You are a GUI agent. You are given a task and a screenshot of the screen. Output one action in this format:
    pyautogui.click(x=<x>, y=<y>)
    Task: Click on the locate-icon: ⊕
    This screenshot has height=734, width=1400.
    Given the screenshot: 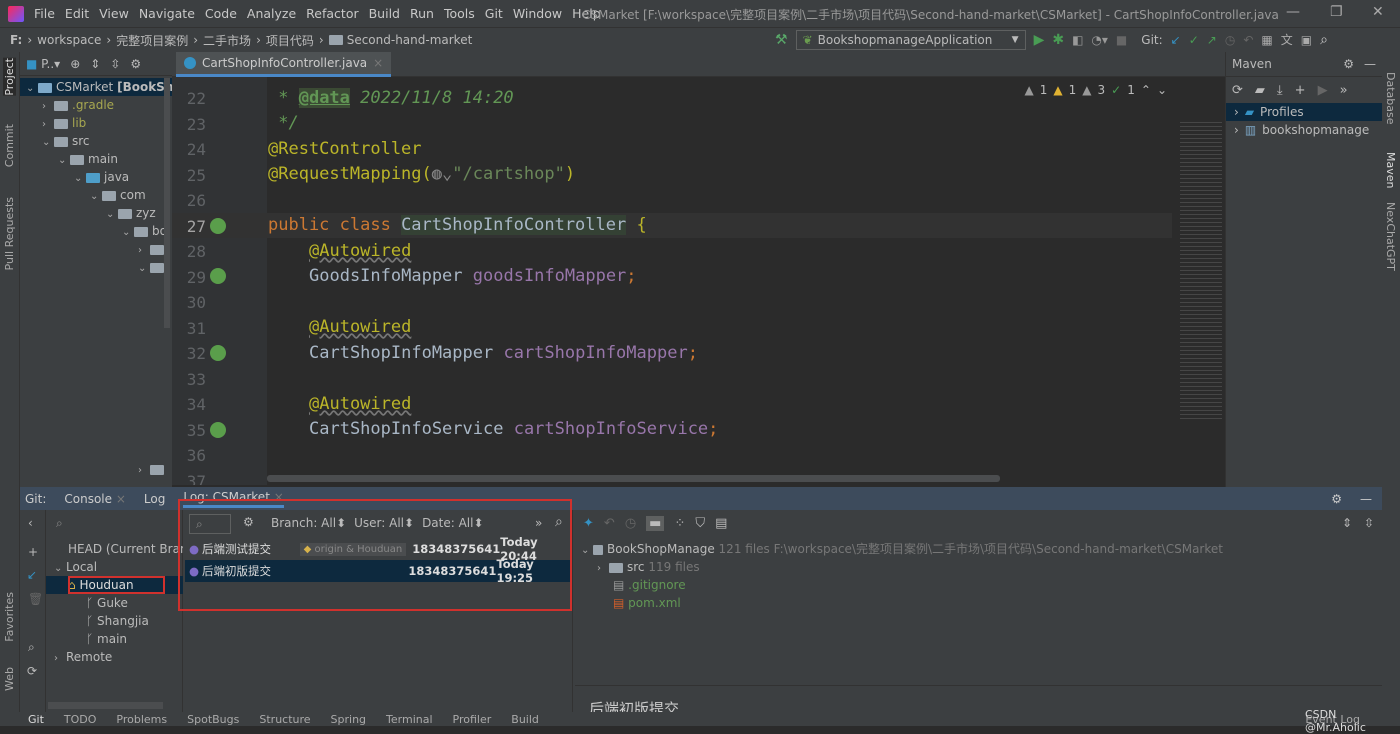 What is the action you would take?
    pyautogui.click(x=75, y=64)
    